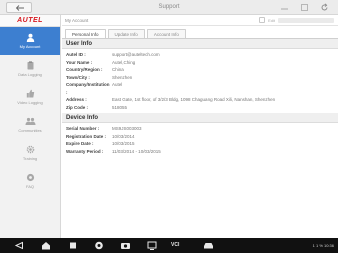 Image resolution: width=338 pixels, height=253 pixels. I want to click on field-label: Expire Date :, so click(80, 143).